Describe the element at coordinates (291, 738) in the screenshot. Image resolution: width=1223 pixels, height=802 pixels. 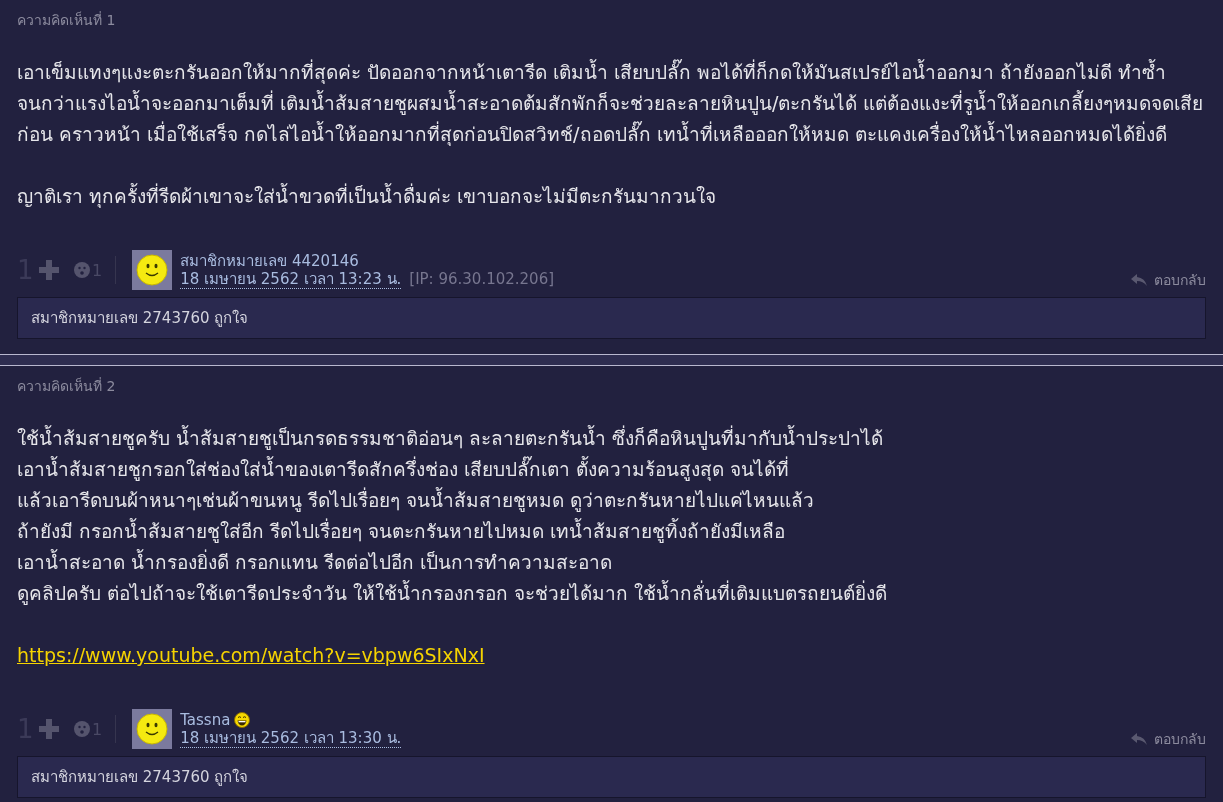
I see `post-date: 18 เมษายน 2562 เวลา 13:30 น.` at that location.